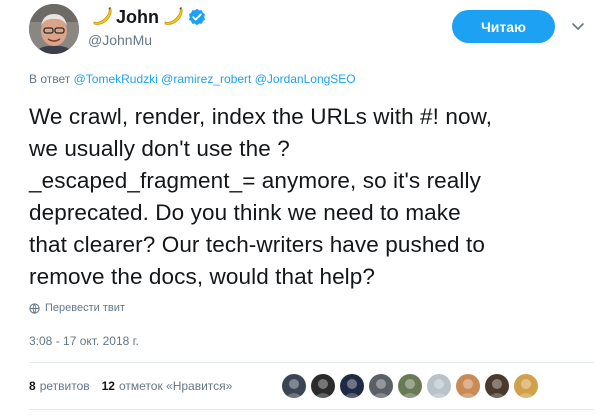 Image resolution: width=616 pixels, height=419 pixels. I want to click on author-name: John, so click(137, 16).